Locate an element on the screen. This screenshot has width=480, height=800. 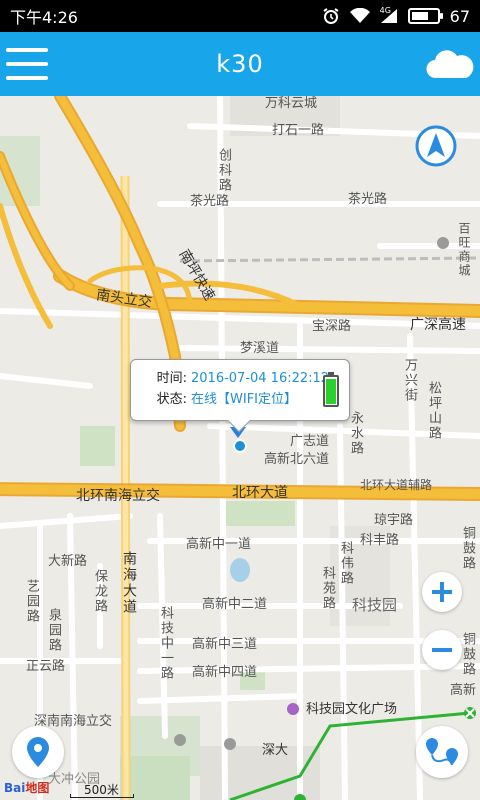
compass-navigation-icon is located at coordinates (436, 146).